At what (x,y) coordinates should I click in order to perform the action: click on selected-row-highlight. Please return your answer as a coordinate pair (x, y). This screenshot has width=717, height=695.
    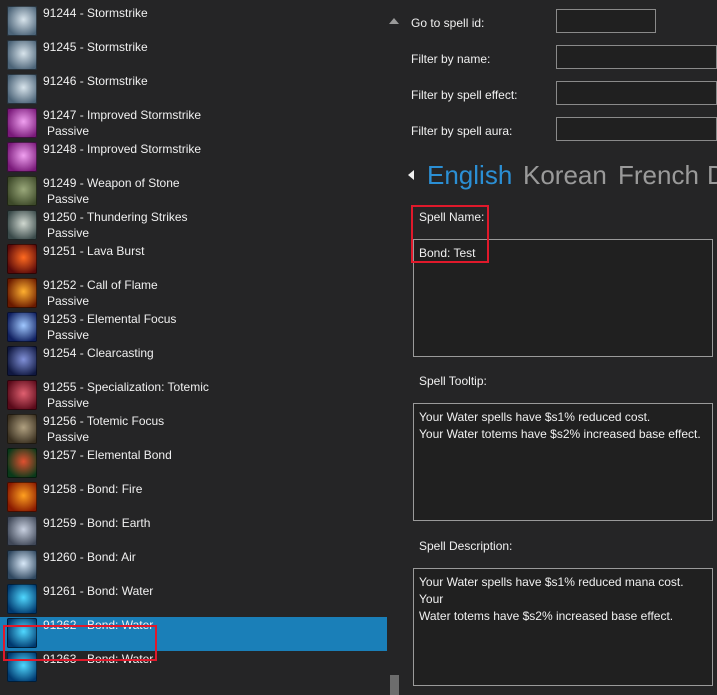
    Looking at the image, I should click on (80, 643).